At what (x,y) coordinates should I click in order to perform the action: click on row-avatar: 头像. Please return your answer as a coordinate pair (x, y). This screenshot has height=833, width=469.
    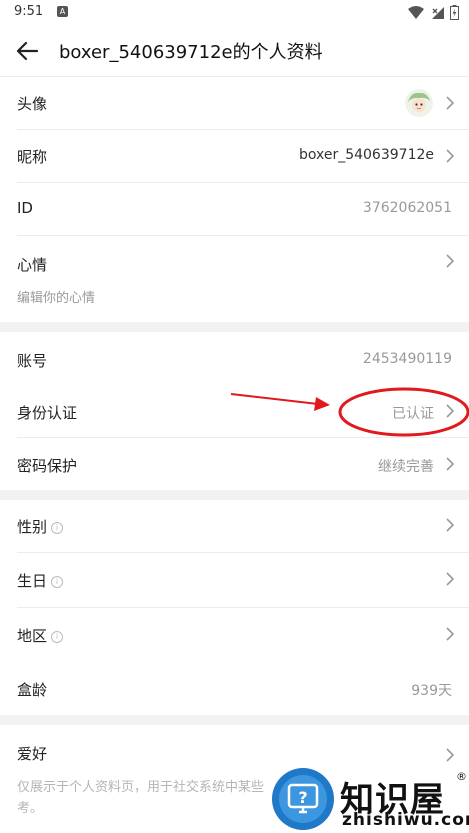
    Looking at the image, I should click on (234, 103).